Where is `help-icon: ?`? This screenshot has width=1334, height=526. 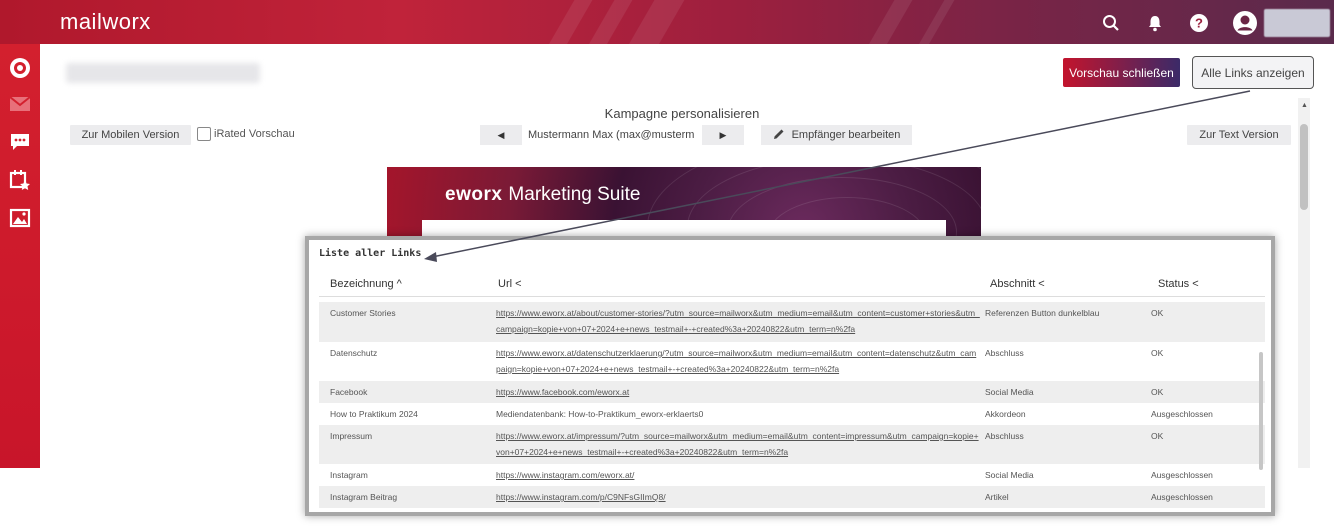
help-icon: ? is located at coordinates (1199, 23).